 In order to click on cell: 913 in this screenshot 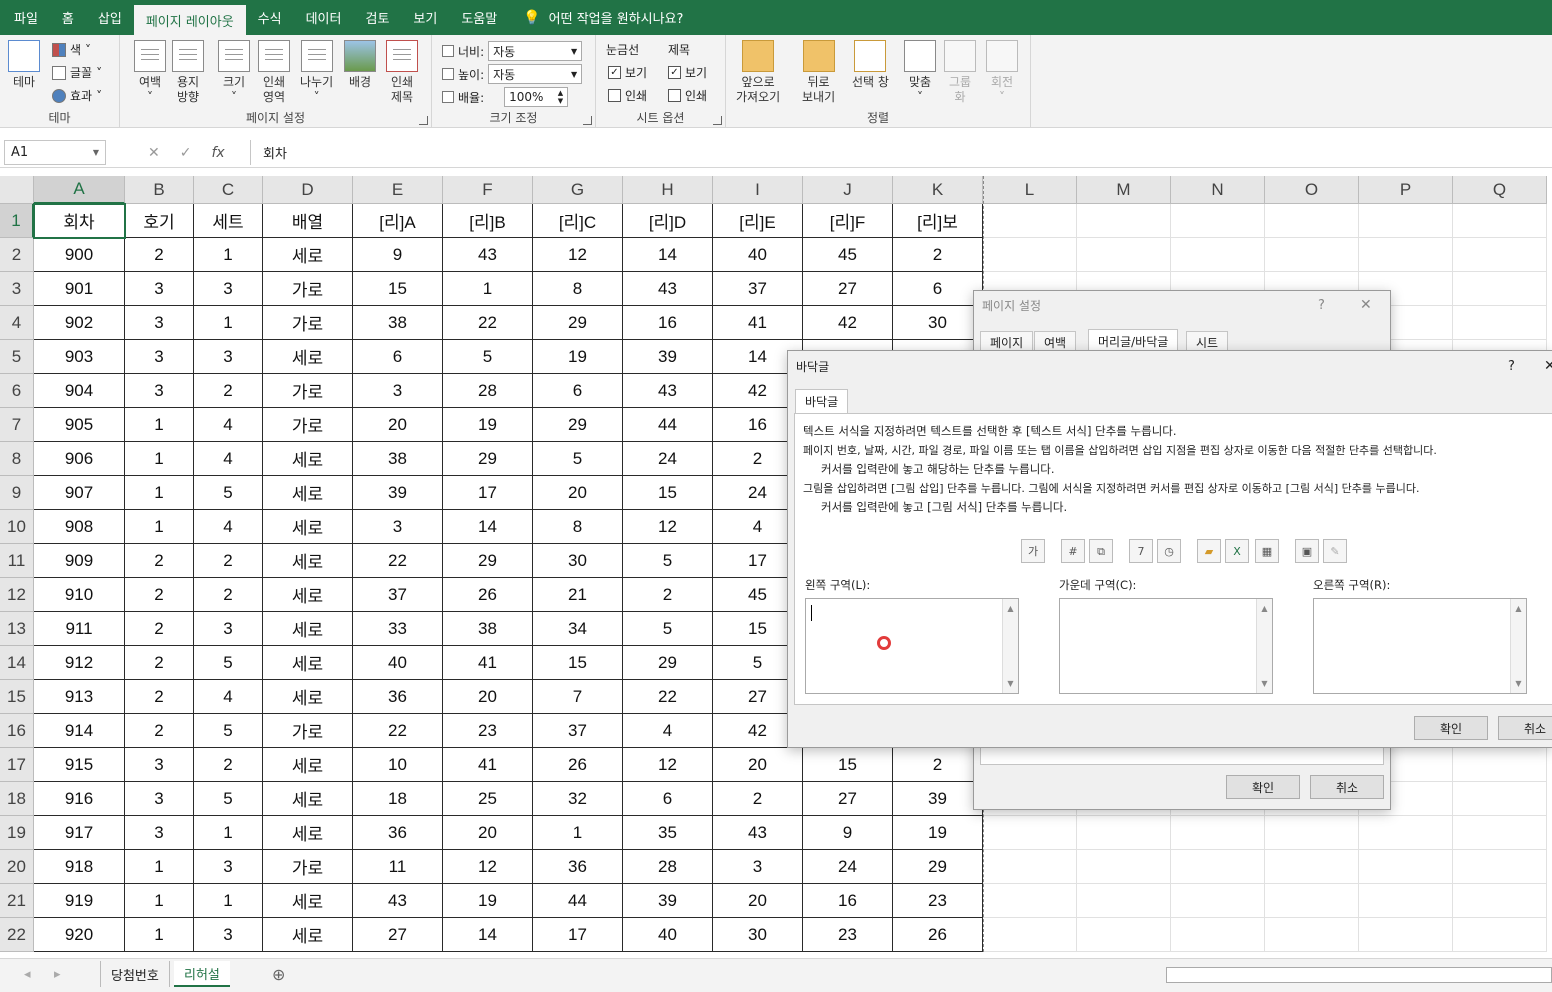, I will do `click(79, 697)`.